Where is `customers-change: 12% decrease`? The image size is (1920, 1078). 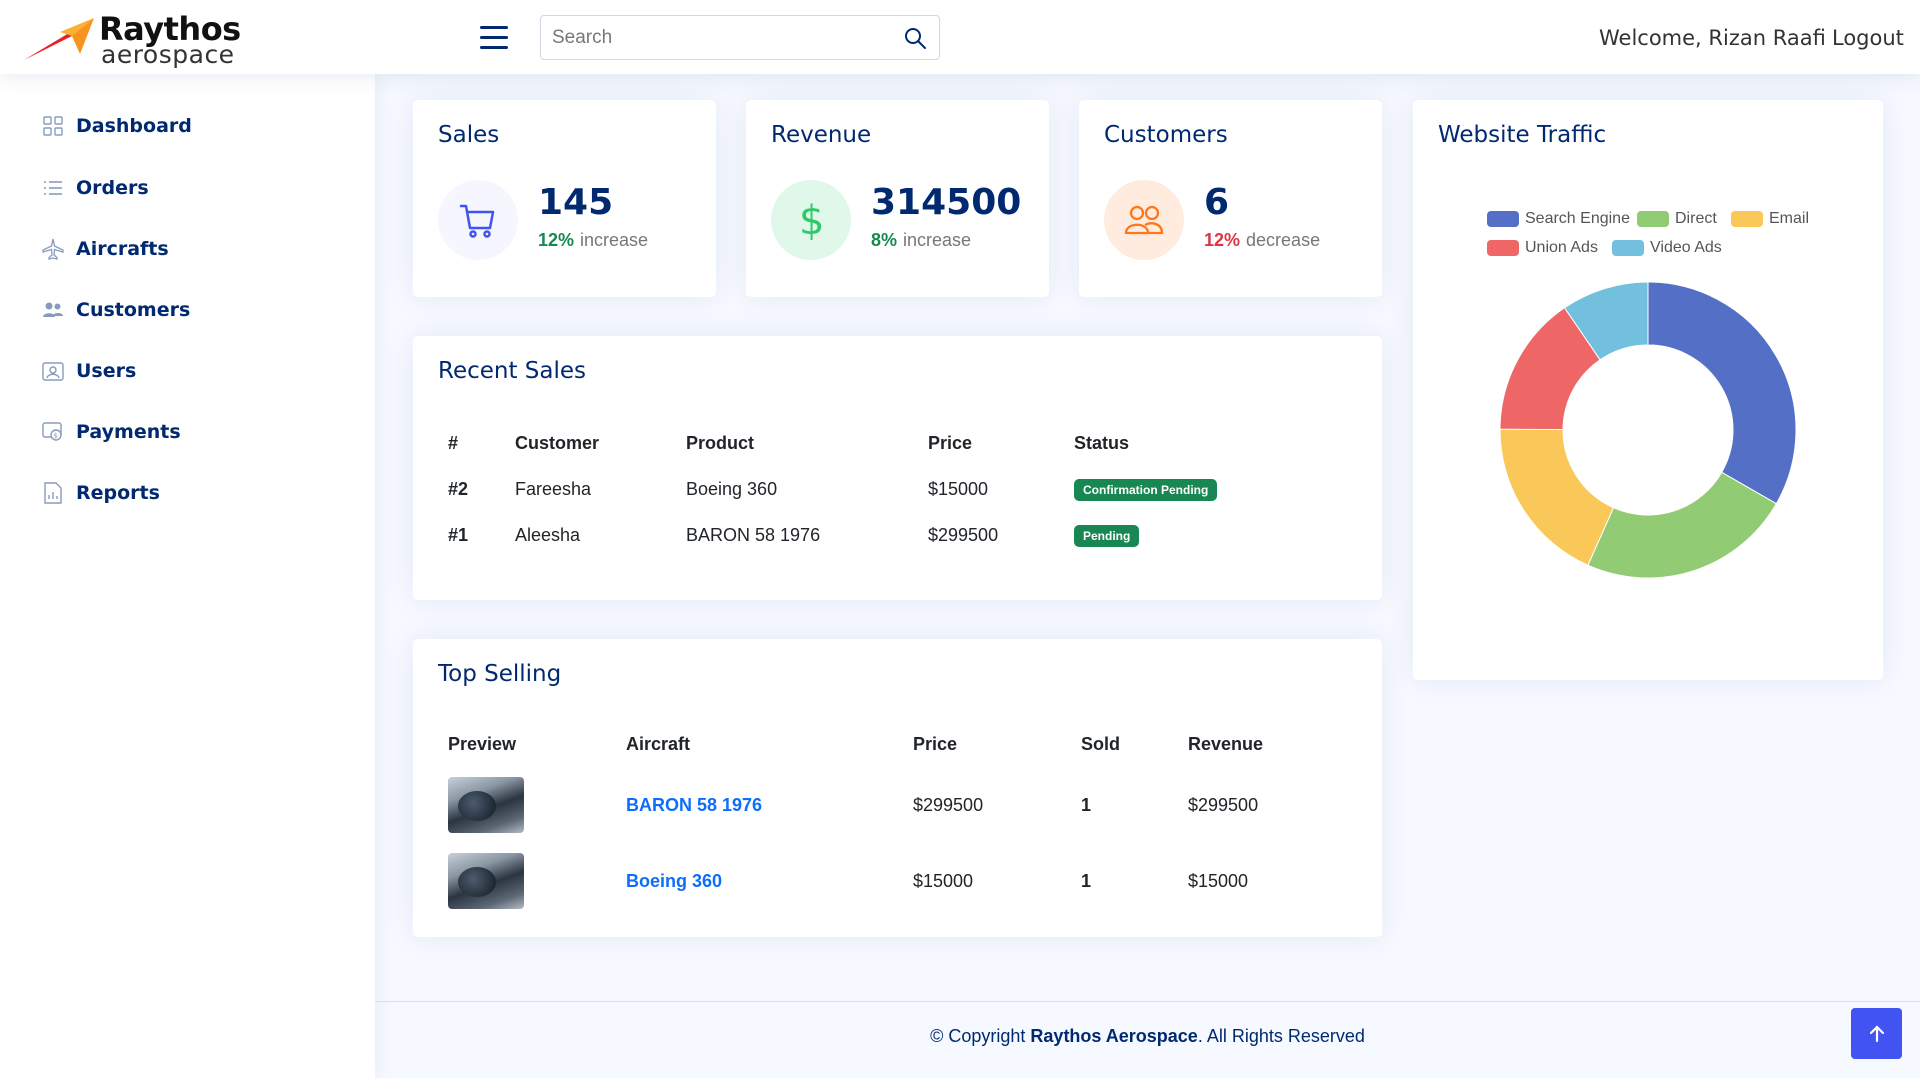 customers-change: 12% decrease is located at coordinates (1262, 240).